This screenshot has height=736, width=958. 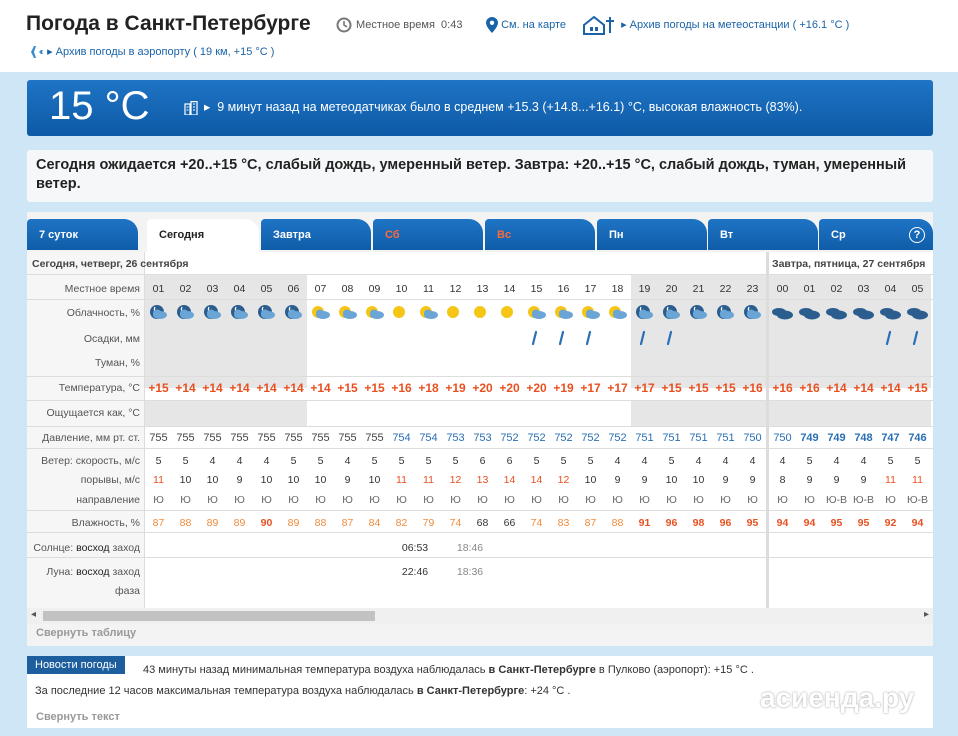 What do you see at coordinates (399, 25) in the screenshot?
I see `local-time: Местное время 0:43` at bounding box center [399, 25].